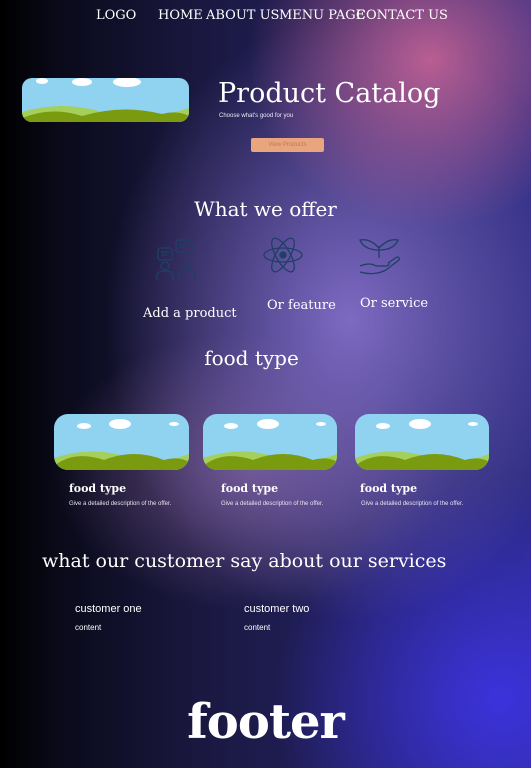 This screenshot has height=768, width=531. What do you see at coordinates (242, 15) in the screenshot?
I see `nav-about-us-link: ABOUT US` at bounding box center [242, 15].